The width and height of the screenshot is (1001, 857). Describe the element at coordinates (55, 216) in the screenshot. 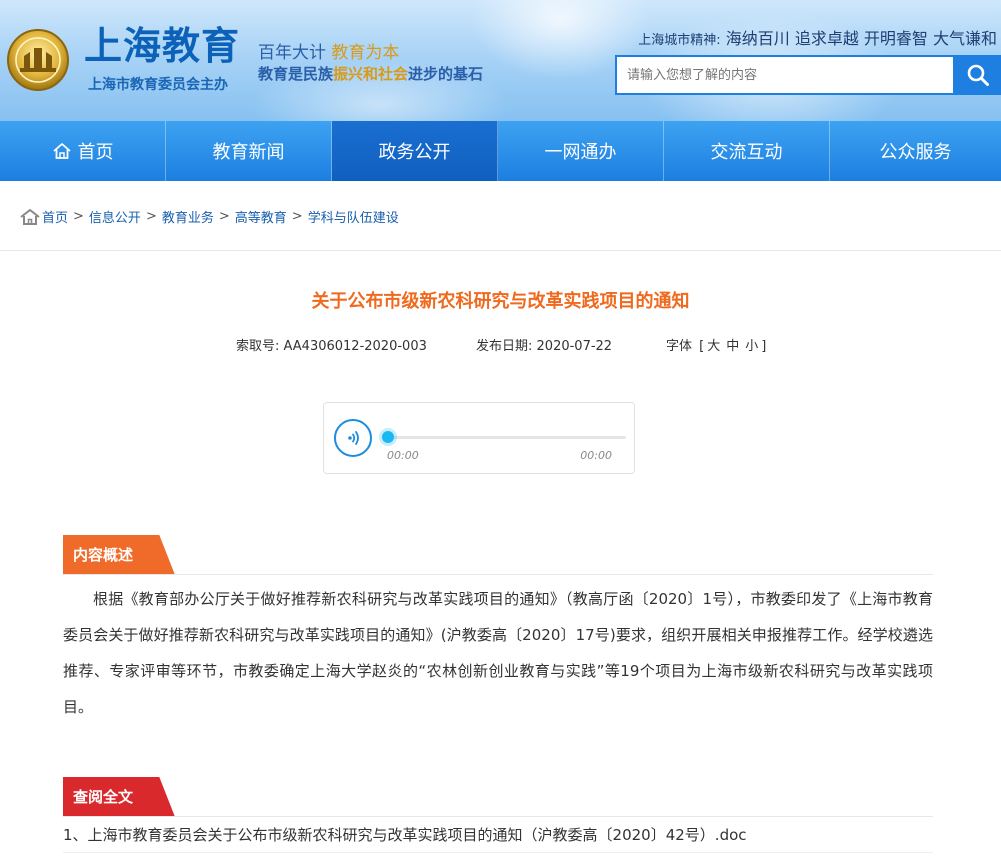

I see `breadcrumb-home: 首页` at that location.